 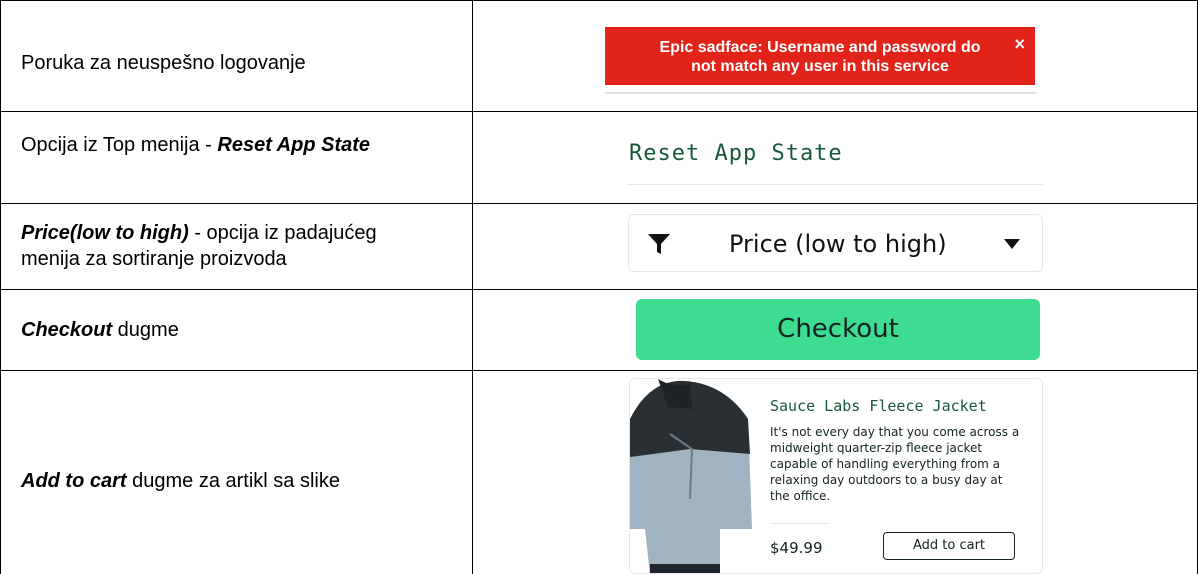 I want to click on add-to-cart-button: Add to cart, so click(x=949, y=546).